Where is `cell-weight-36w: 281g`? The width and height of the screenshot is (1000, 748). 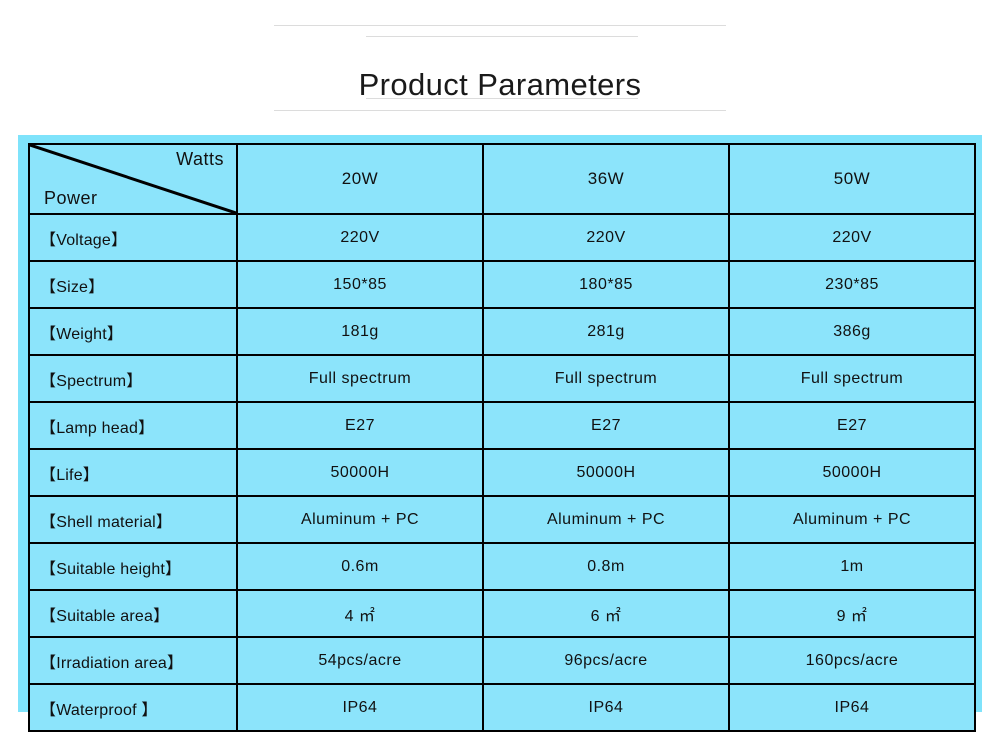 cell-weight-36w: 281g is located at coordinates (606, 331).